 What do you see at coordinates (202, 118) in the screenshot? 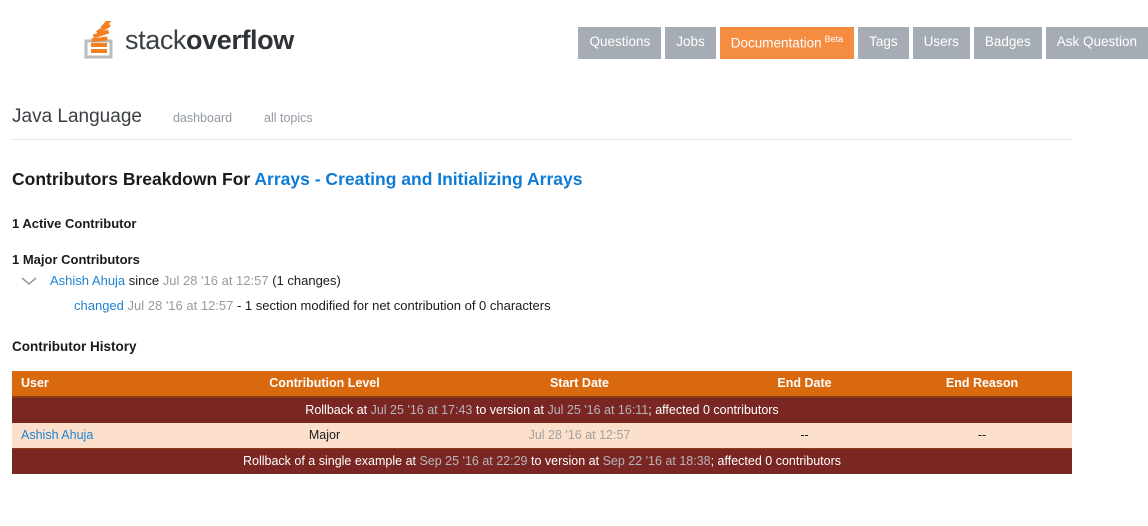
I see `breadcrumb-link-dashboard: dashboard` at bounding box center [202, 118].